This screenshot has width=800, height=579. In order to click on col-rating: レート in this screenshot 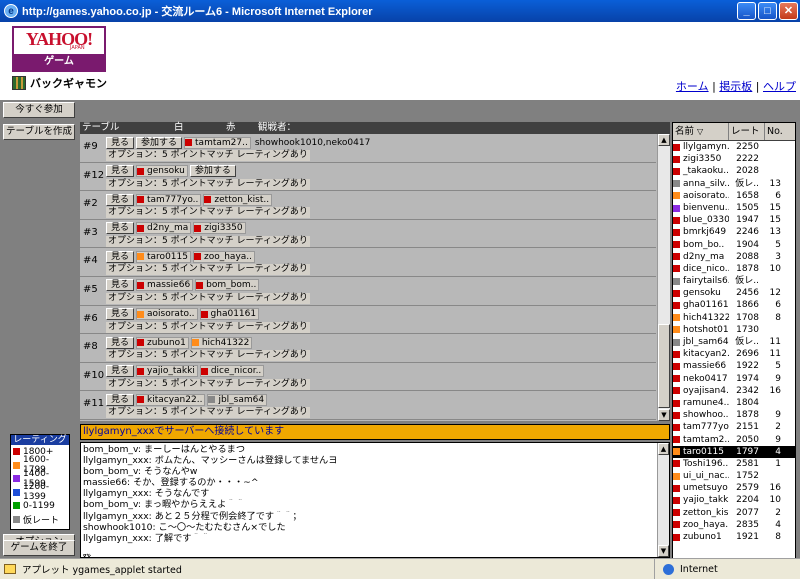, I will do `click(747, 131)`.